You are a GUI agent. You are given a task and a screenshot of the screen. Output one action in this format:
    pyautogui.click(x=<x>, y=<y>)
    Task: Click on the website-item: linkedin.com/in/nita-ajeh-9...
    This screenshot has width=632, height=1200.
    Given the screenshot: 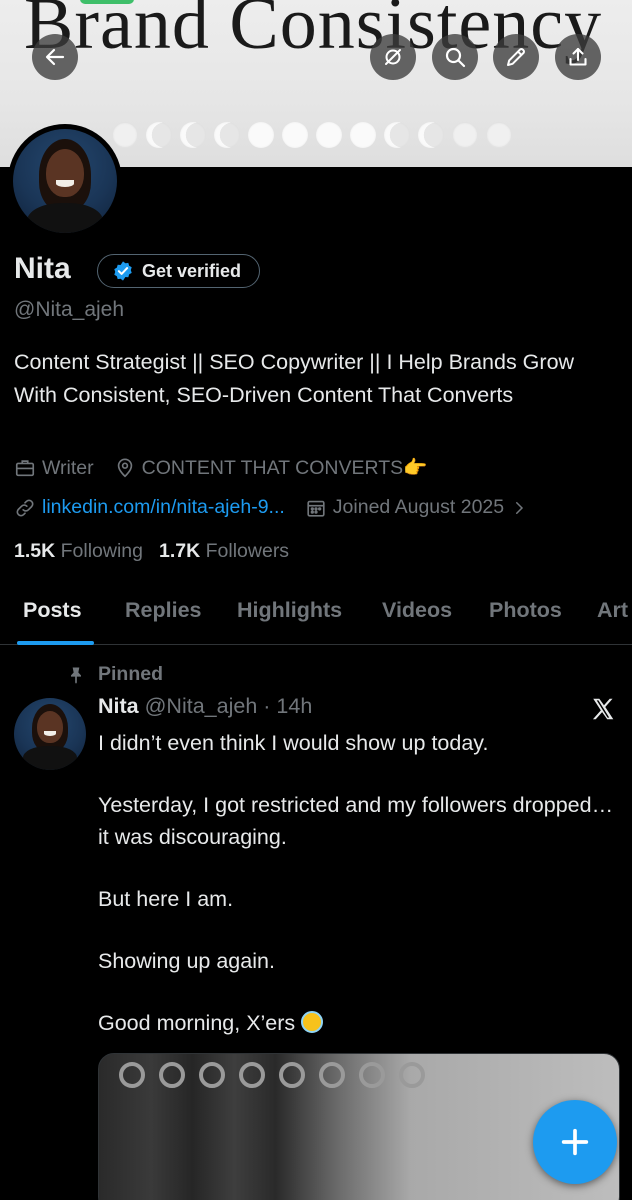 What is the action you would take?
    pyautogui.click(x=149, y=507)
    